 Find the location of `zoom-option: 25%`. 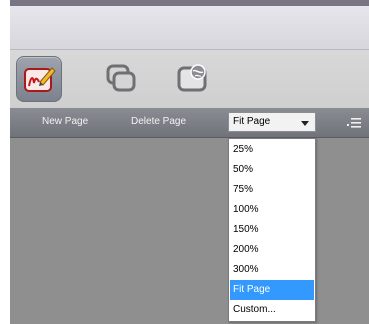

zoom-option: 25% is located at coordinates (272, 150).